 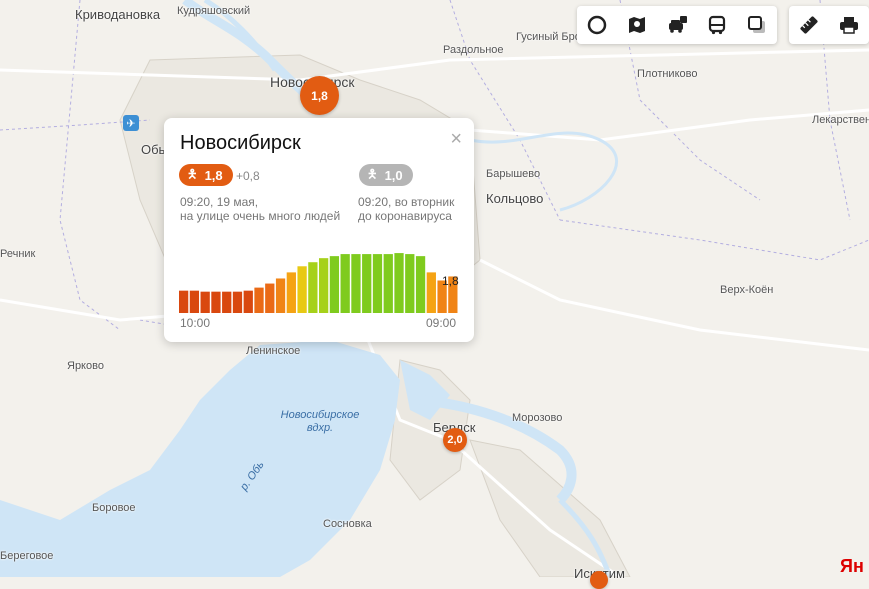 What do you see at coordinates (852, 566) in the screenshot?
I see `brand-logo-text: Ян` at bounding box center [852, 566].